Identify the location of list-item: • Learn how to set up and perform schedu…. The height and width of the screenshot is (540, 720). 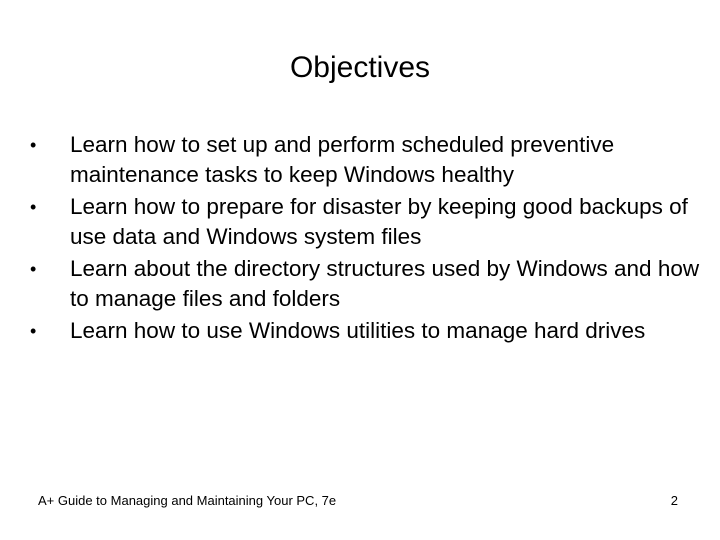
(365, 160).